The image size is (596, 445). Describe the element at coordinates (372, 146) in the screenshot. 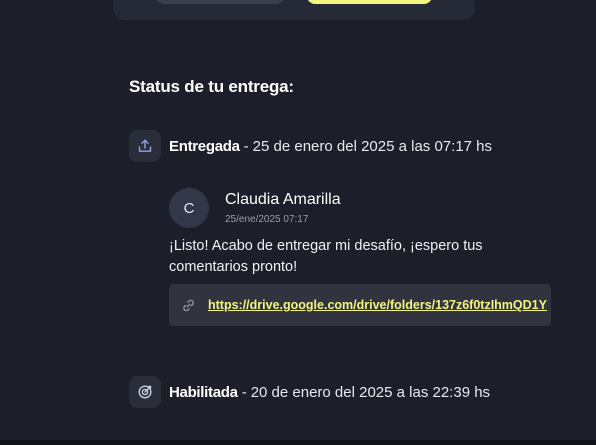

I see `event-date: 25 de enero del 2025 a las 07:17 hs` at that location.